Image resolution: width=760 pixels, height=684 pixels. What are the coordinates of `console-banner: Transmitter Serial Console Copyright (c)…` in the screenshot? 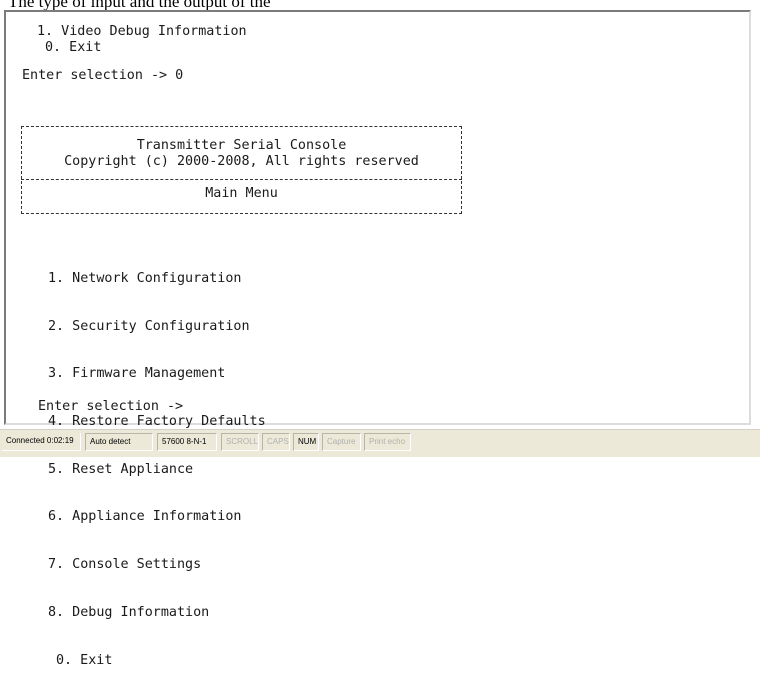 It's located at (241, 170).